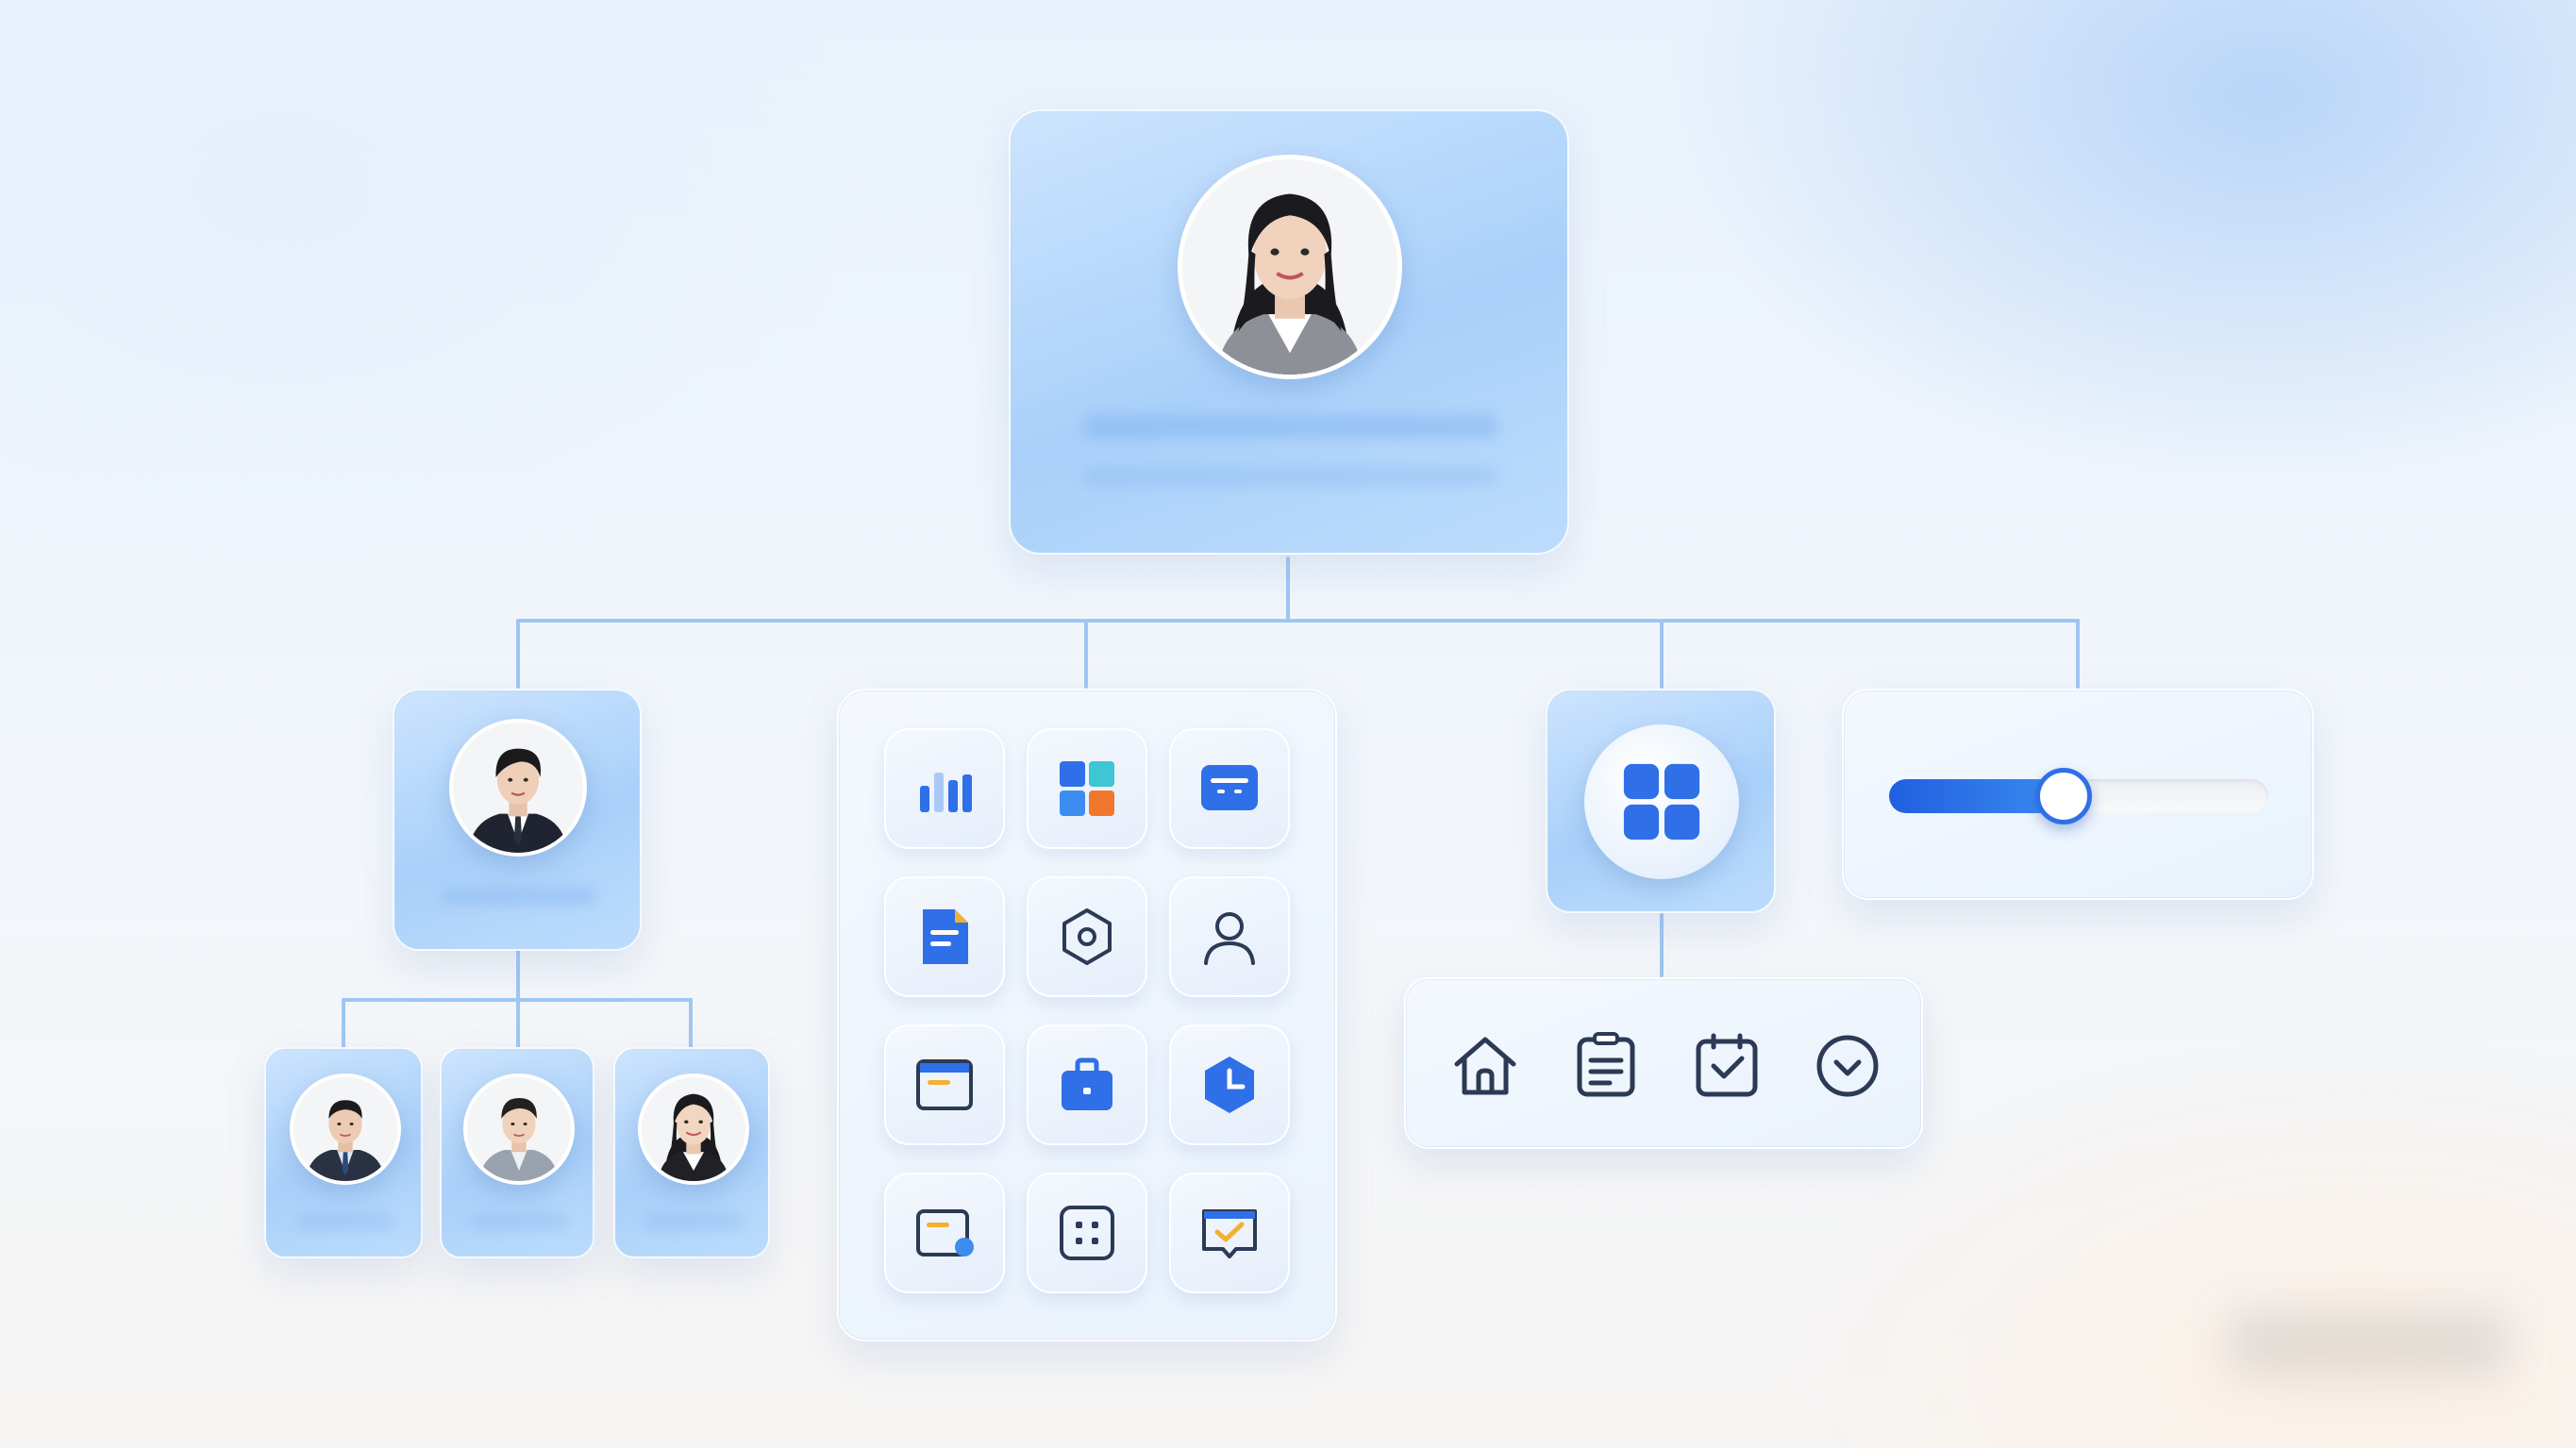 This screenshot has width=2576, height=1448. Describe the element at coordinates (519, 896) in the screenshot. I see `manager-name-placeholder` at that location.